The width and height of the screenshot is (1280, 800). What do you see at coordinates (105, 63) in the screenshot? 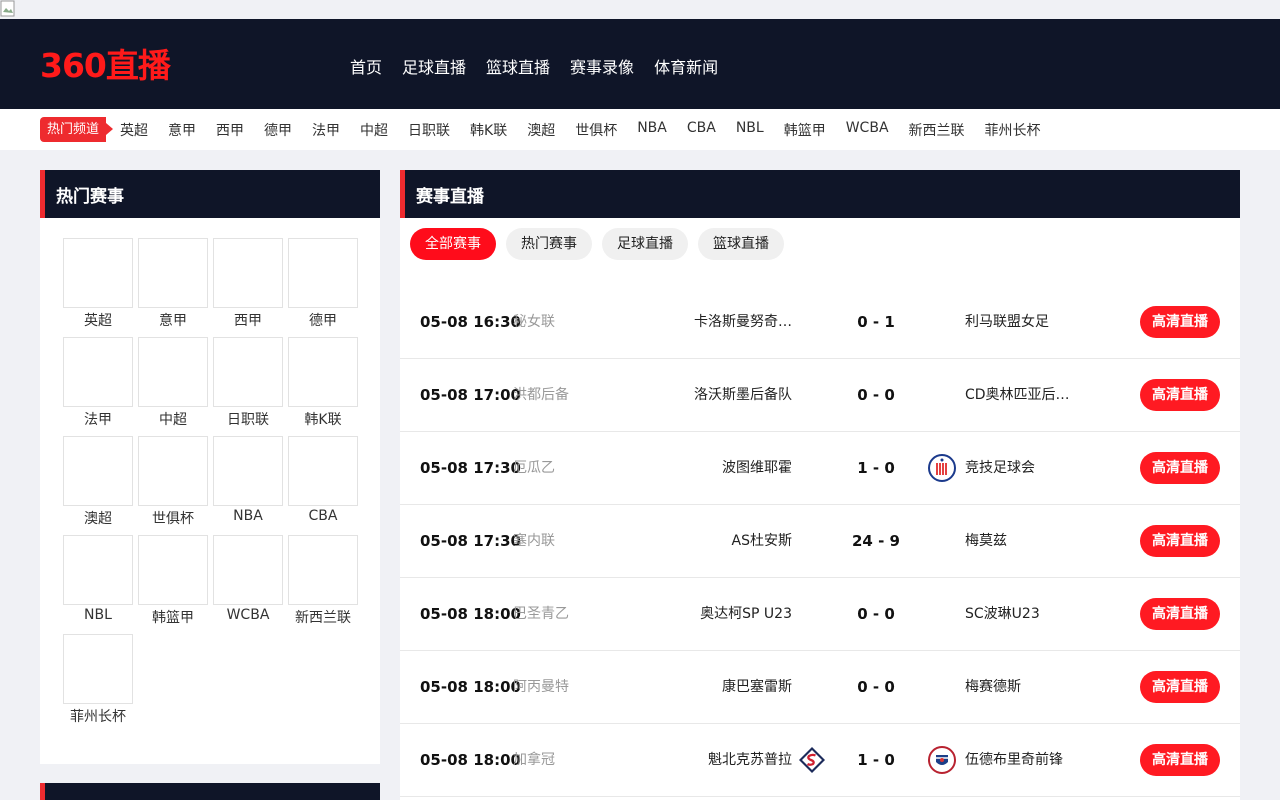
I see `site-logo: 360直播` at bounding box center [105, 63].